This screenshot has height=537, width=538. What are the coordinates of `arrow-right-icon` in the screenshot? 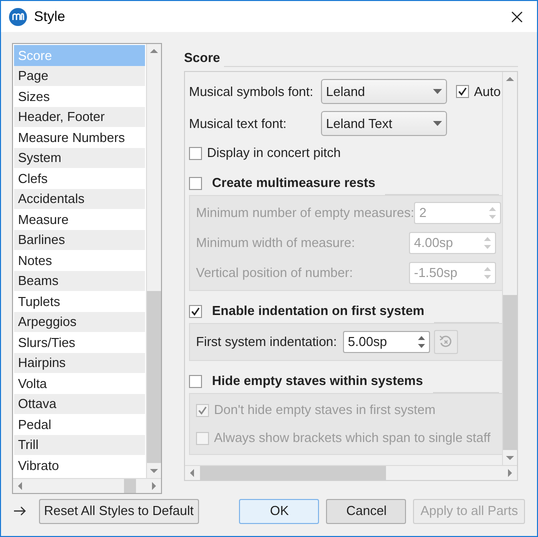 It's located at (20, 511).